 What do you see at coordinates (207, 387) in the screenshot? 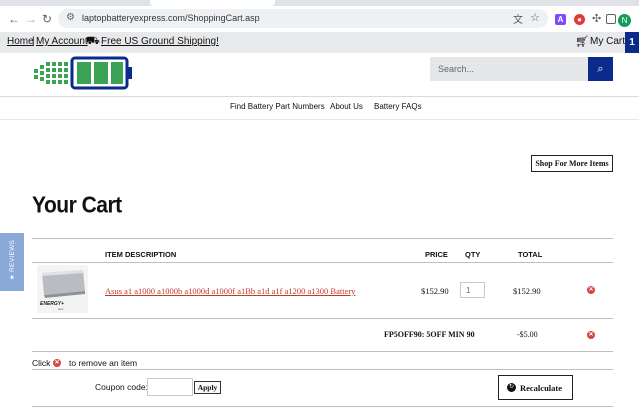
I see `apply-coupon-button: Apply` at bounding box center [207, 387].